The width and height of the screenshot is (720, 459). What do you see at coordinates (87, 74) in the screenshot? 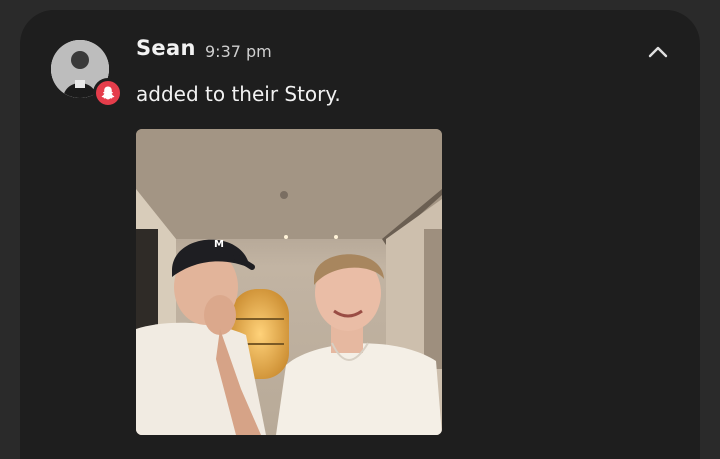
I see `avatar-group` at bounding box center [87, 74].